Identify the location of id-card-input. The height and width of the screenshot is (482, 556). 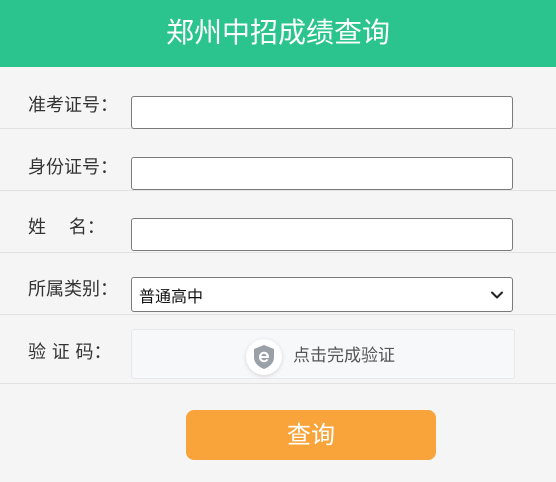
(322, 173).